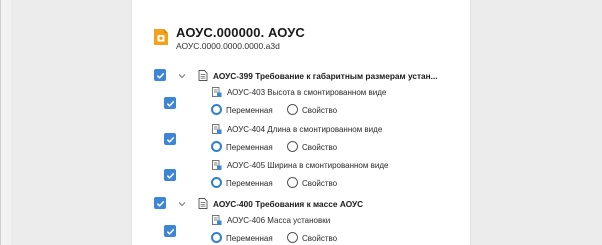 This screenshot has height=245, width=602. I want to click on radio-label-variable-403: Переменная, so click(249, 110).